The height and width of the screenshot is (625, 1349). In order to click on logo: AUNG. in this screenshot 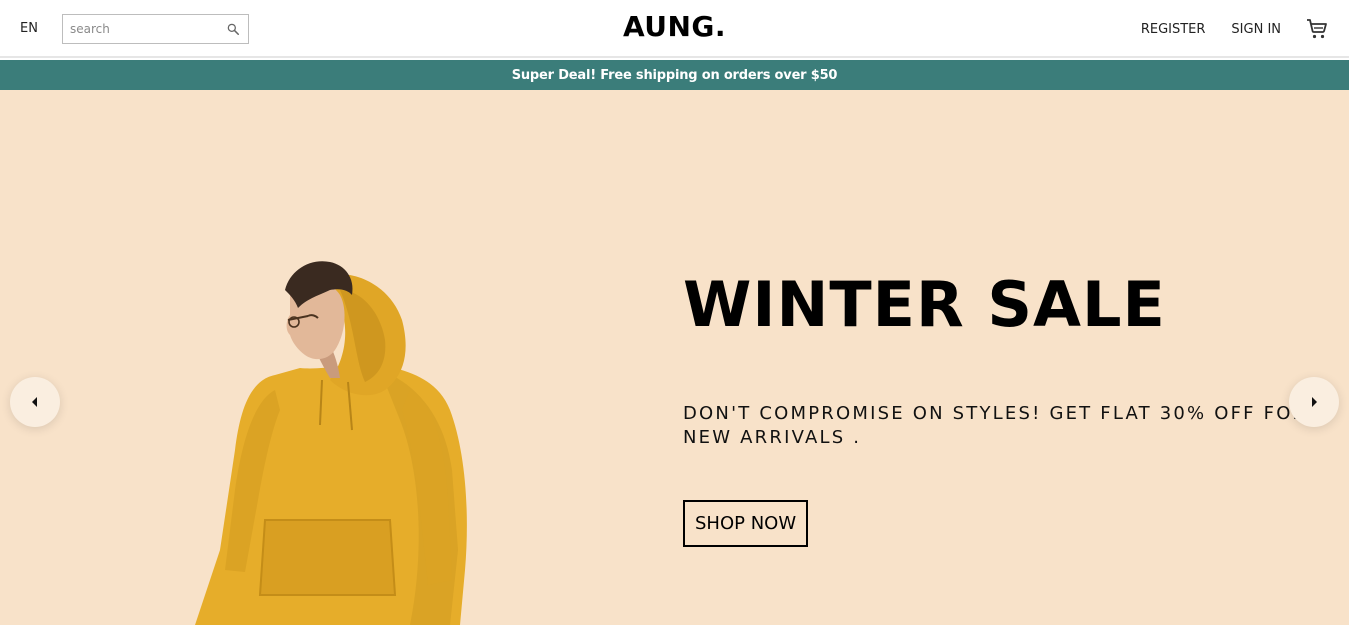, I will do `click(674, 26)`.